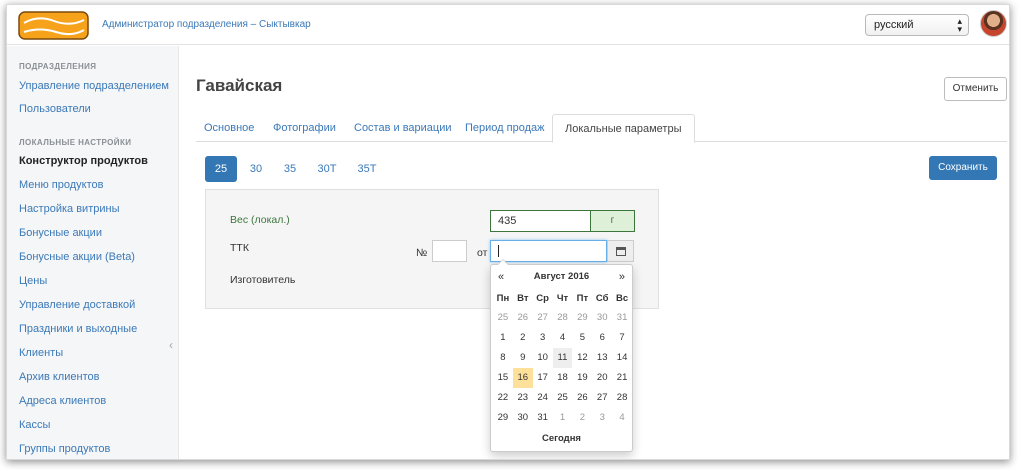  I want to click on user-avatar, so click(993, 23).